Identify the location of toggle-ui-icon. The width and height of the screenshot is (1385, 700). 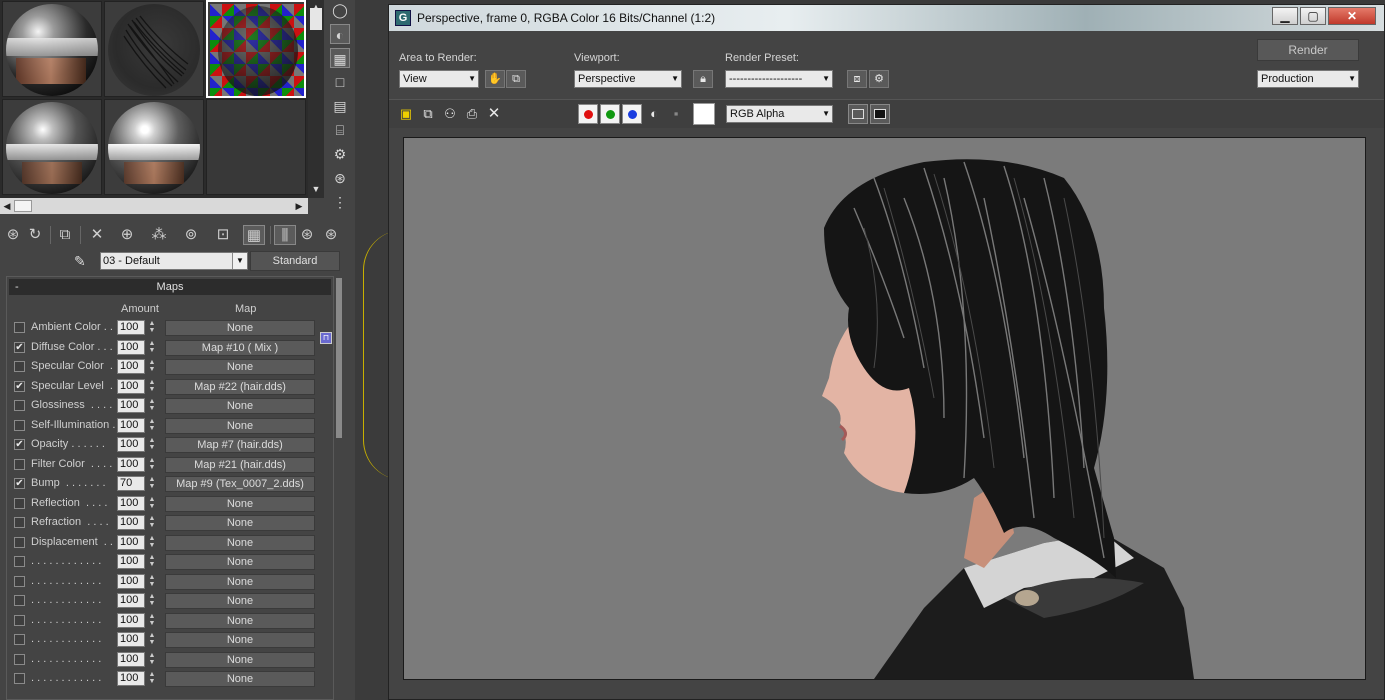
(880, 114).